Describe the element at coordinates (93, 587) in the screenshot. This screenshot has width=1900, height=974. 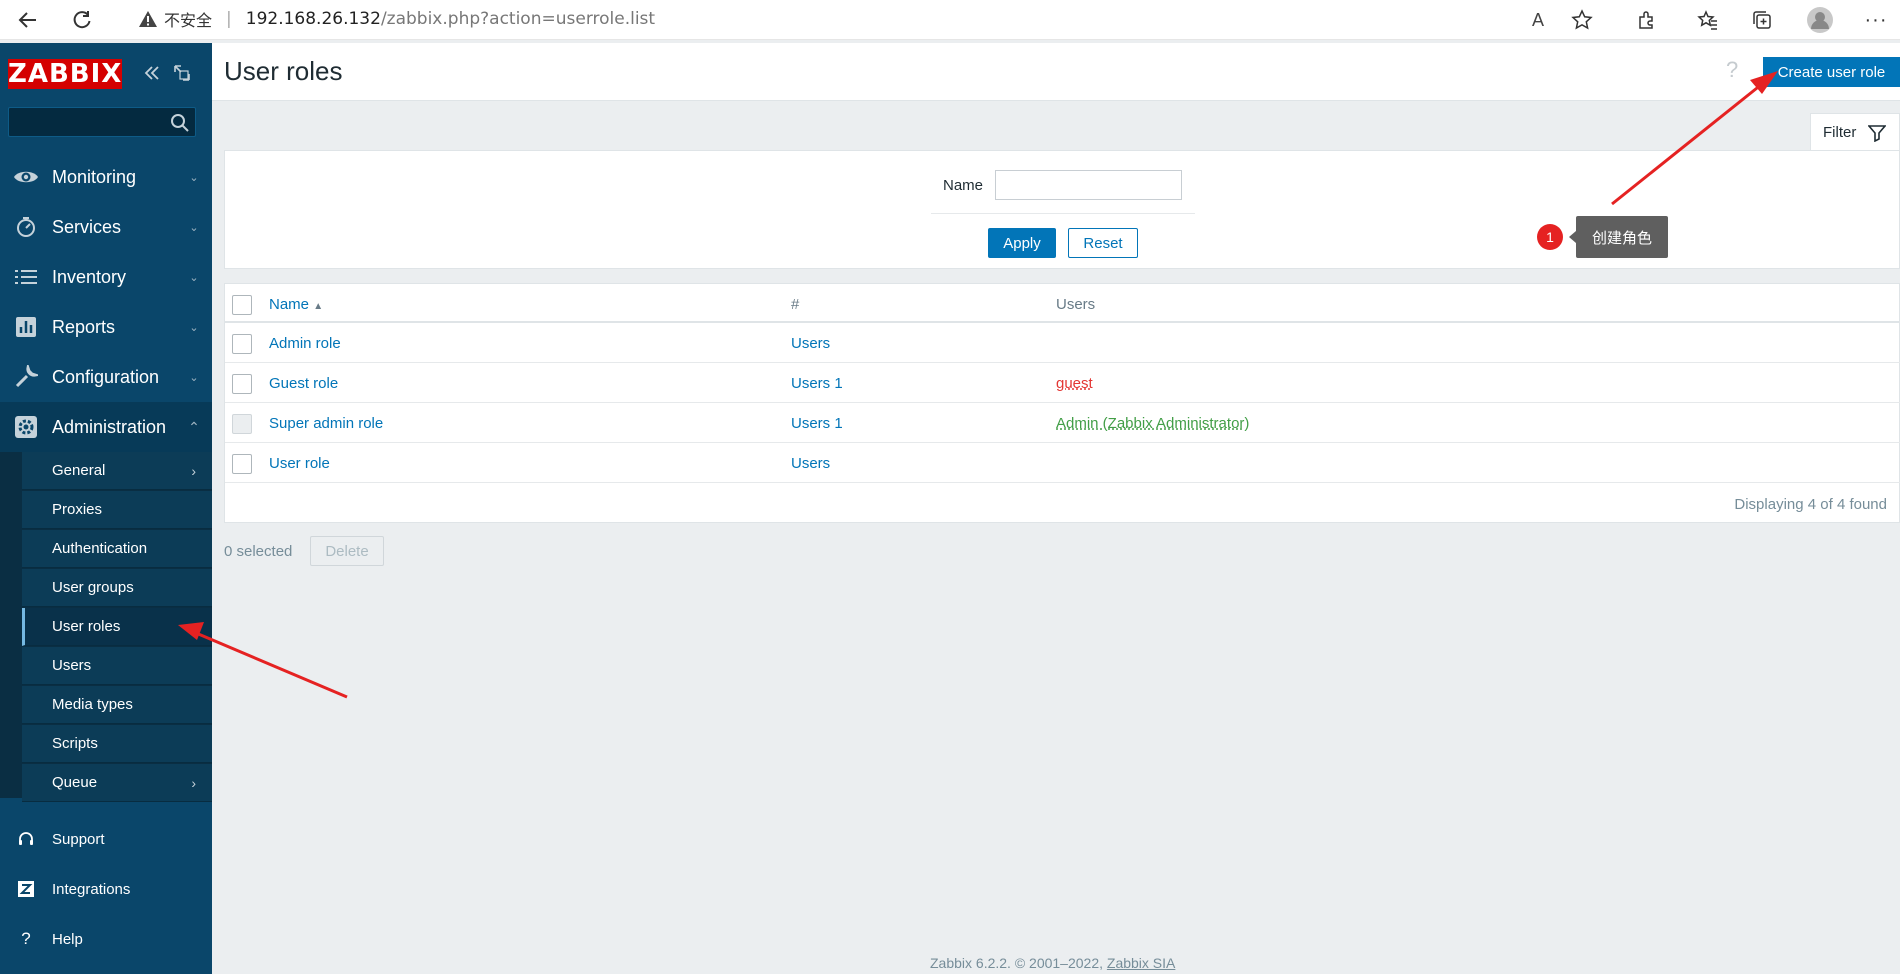
I see `submenu-label: User groups` at that location.